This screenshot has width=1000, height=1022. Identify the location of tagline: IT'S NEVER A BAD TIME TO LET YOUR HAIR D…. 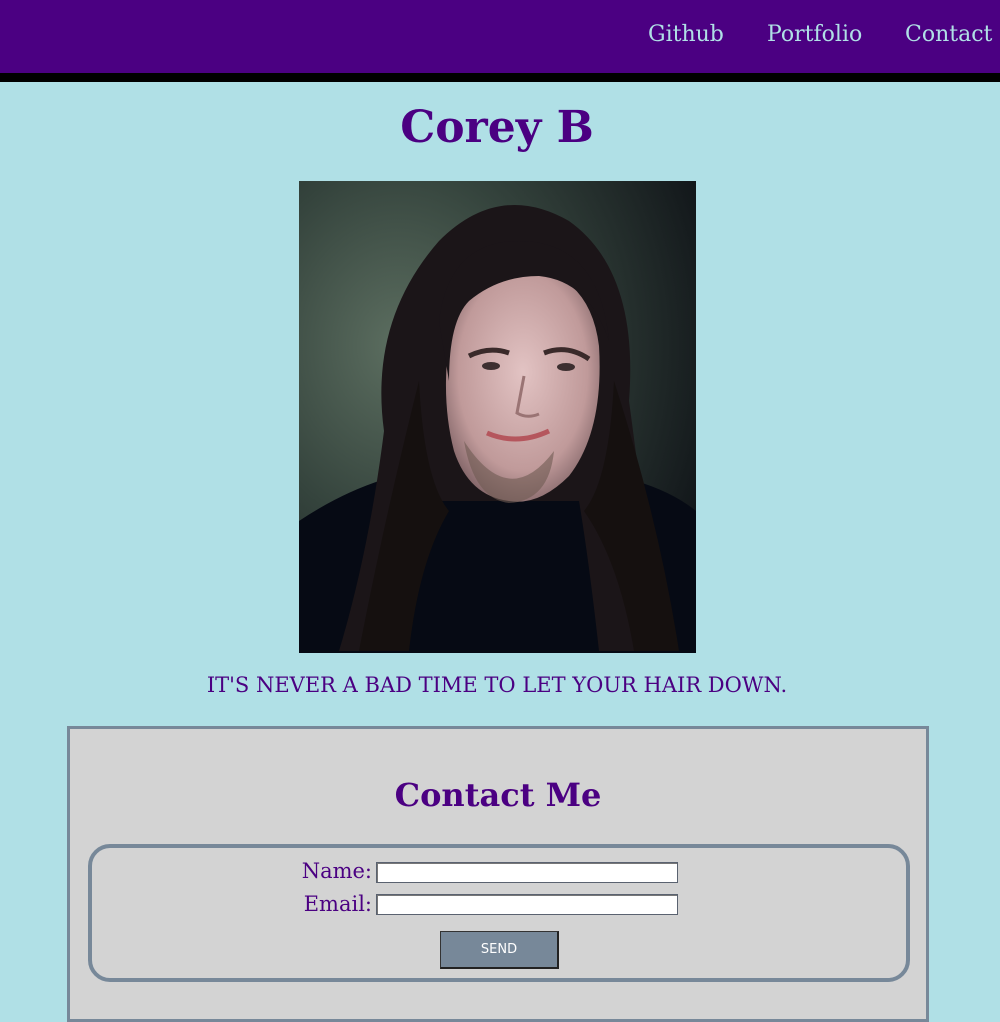
(497, 685).